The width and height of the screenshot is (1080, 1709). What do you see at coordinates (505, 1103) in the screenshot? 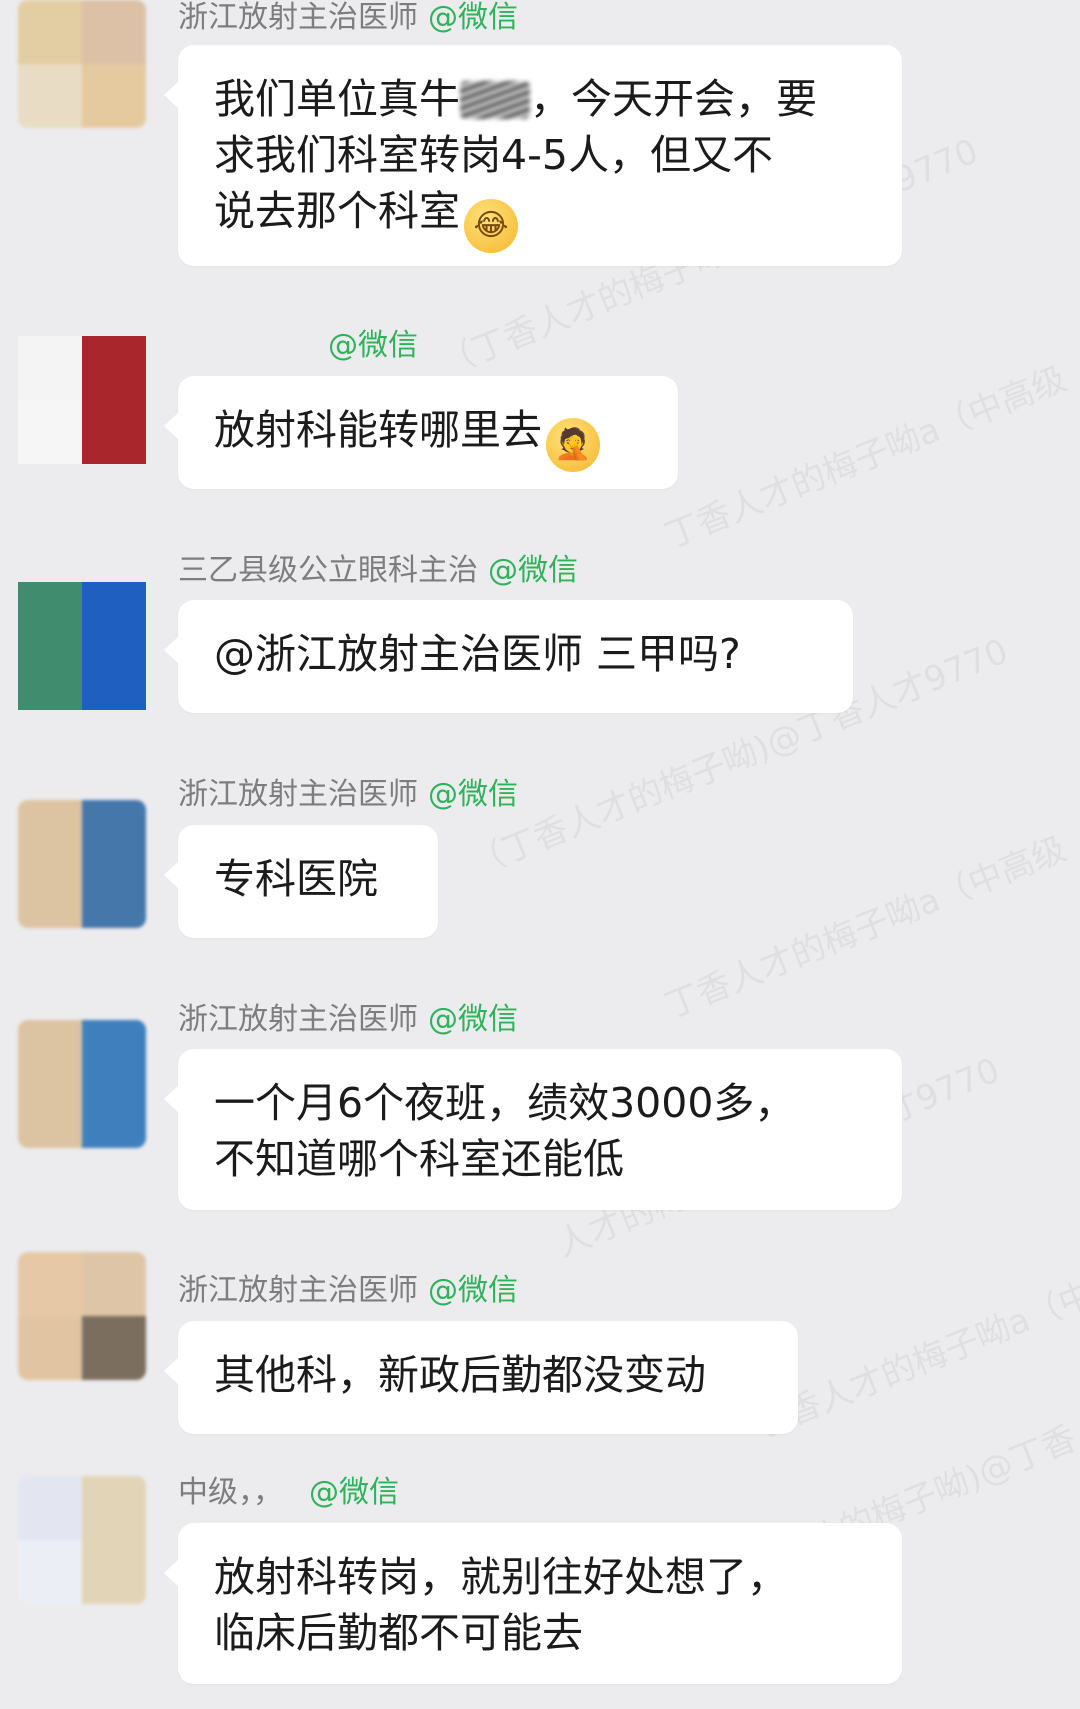
I see `message-line: 一个月6个夜班，绩效3000多，` at bounding box center [505, 1103].